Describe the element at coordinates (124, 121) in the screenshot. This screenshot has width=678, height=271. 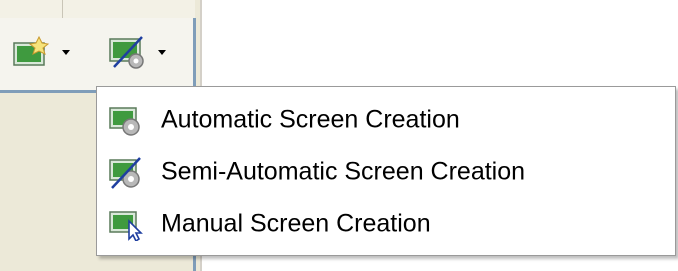
I see `gear-screen-icon` at that location.